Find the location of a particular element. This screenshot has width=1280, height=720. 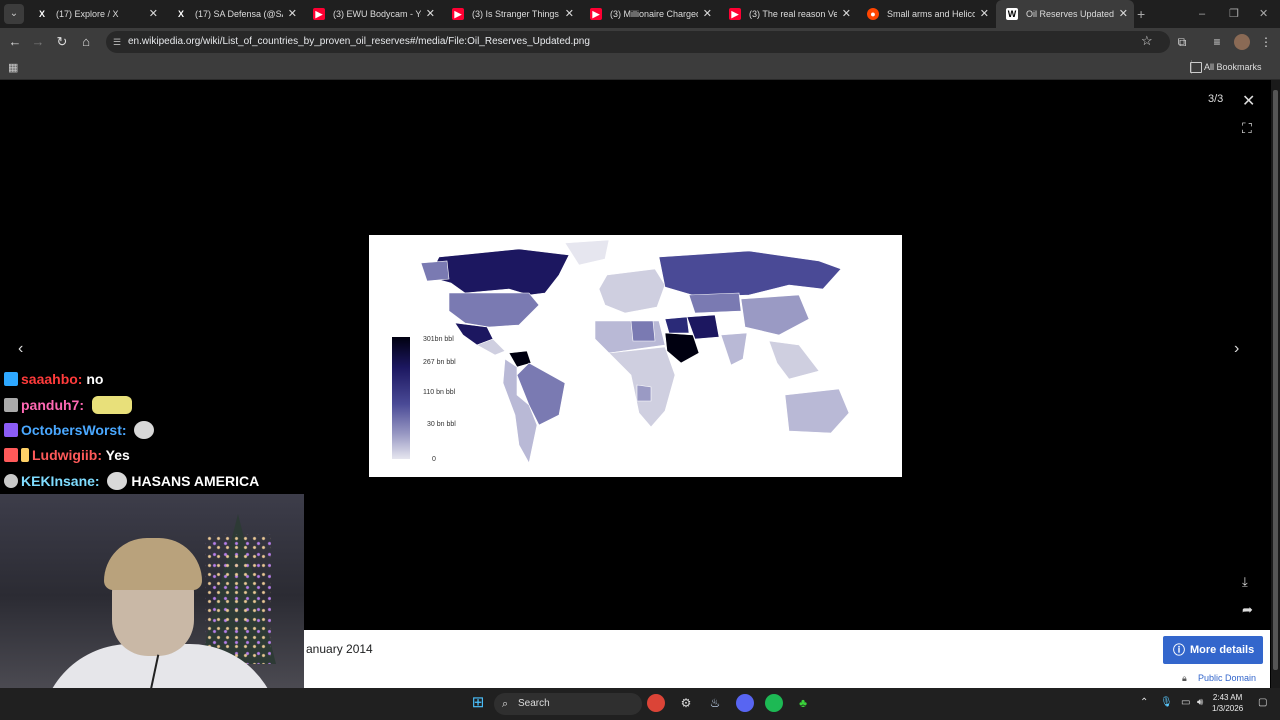

volume-icon: 🔊︎ is located at coordinates (1200, 702).